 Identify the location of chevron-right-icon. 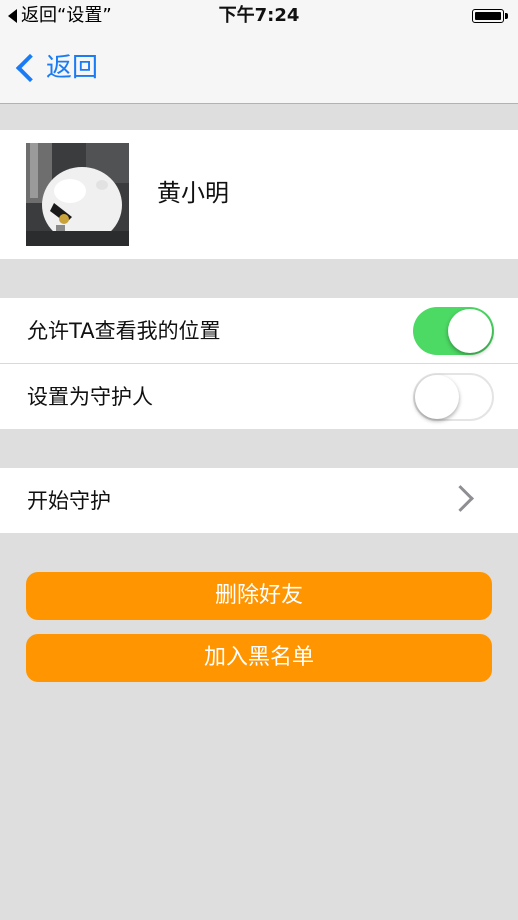
(460, 498).